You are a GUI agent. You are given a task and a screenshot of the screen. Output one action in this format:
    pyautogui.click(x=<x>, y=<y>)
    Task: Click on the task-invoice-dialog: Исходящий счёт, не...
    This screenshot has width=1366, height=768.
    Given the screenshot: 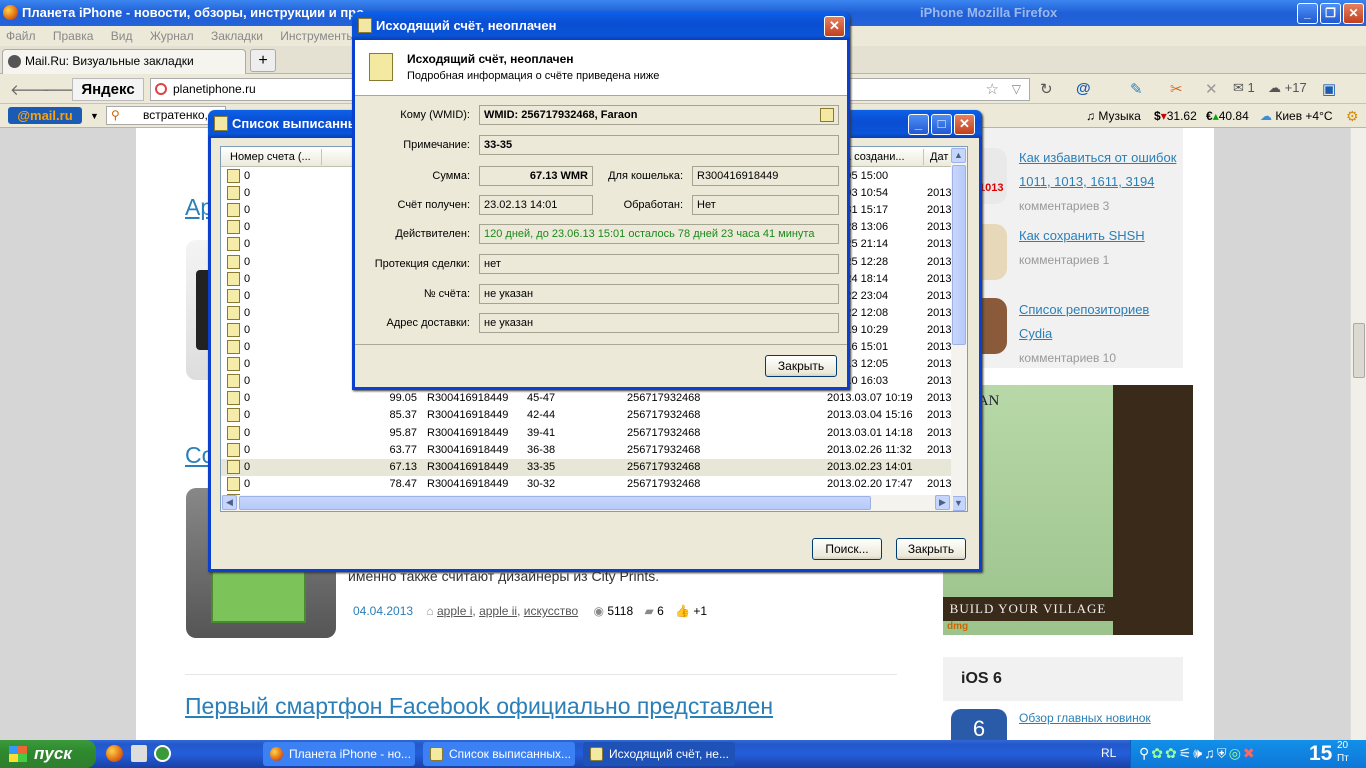 What is the action you would take?
    pyautogui.click(x=659, y=754)
    